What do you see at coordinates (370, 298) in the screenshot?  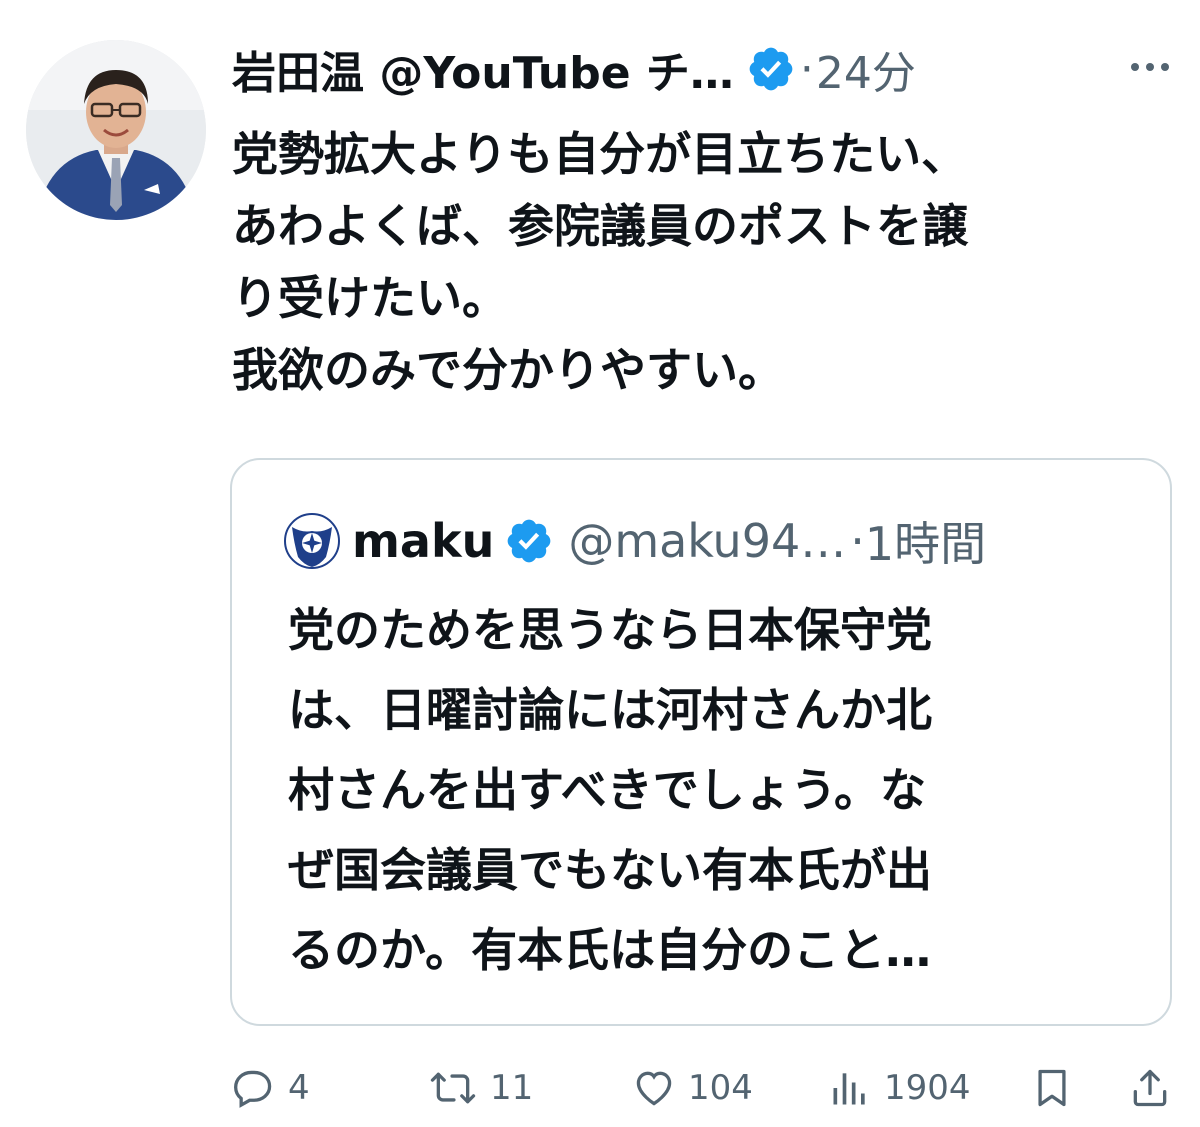 I see `tweet-text-line: り受けたい。` at bounding box center [370, 298].